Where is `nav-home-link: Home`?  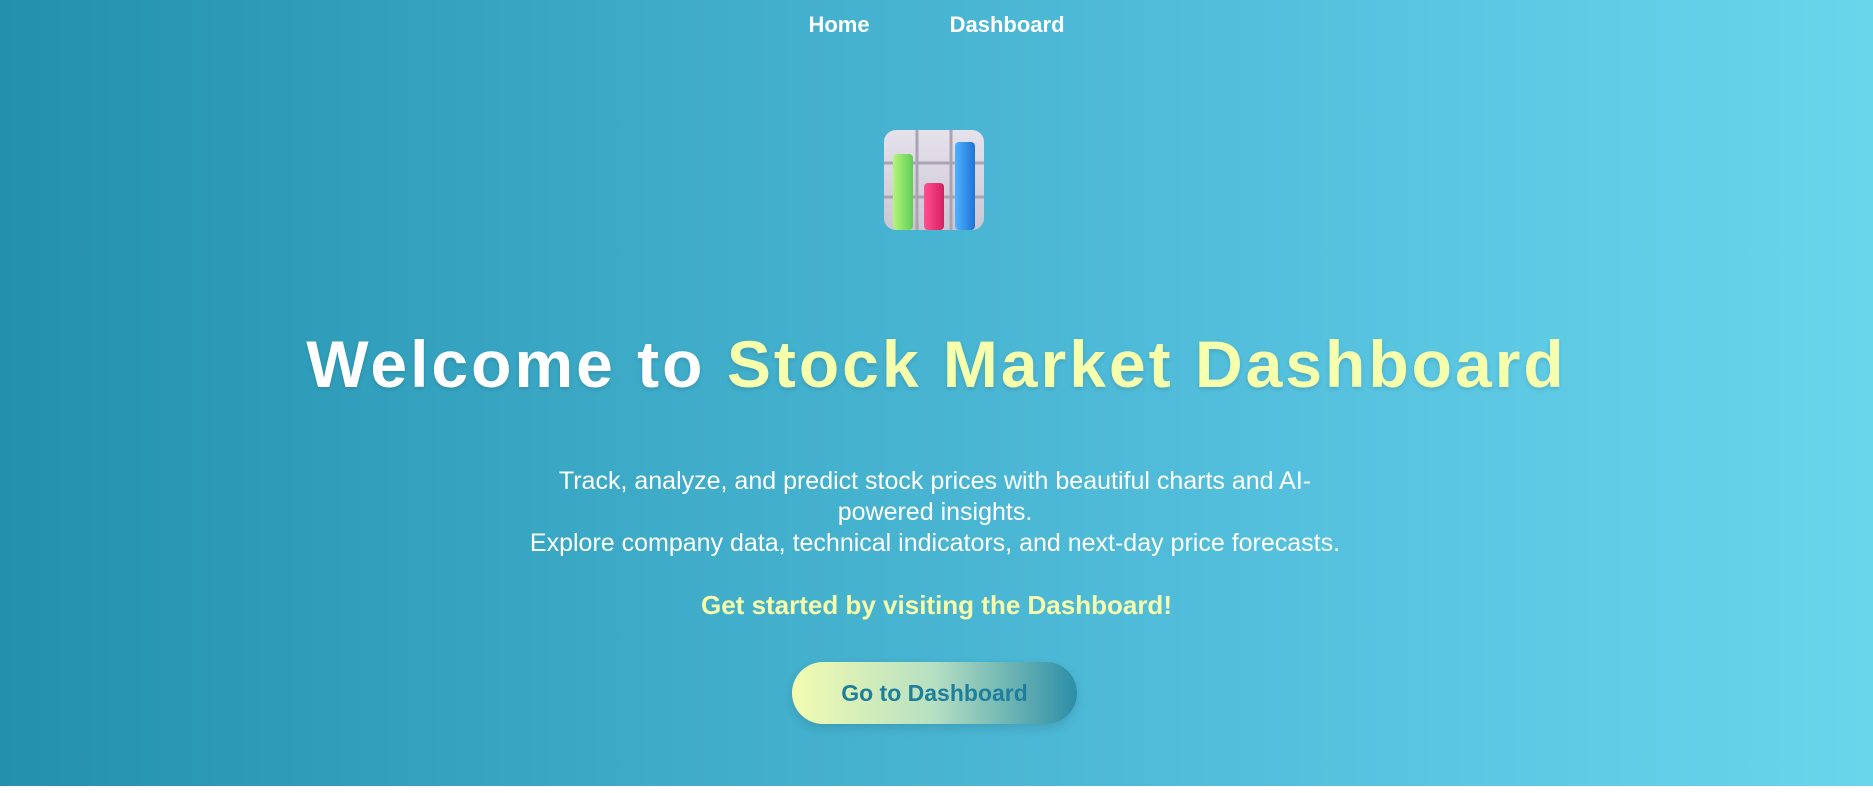
nav-home-link: Home is located at coordinates (838, 25).